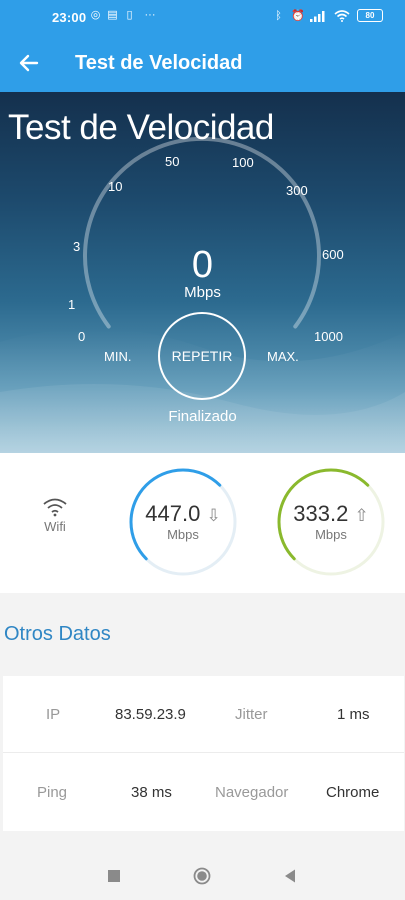 Image resolution: width=405 pixels, height=900 pixels. What do you see at coordinates (114, 876) in the screenshot?
I see `recents-icon` at bounding box center [114, 876].